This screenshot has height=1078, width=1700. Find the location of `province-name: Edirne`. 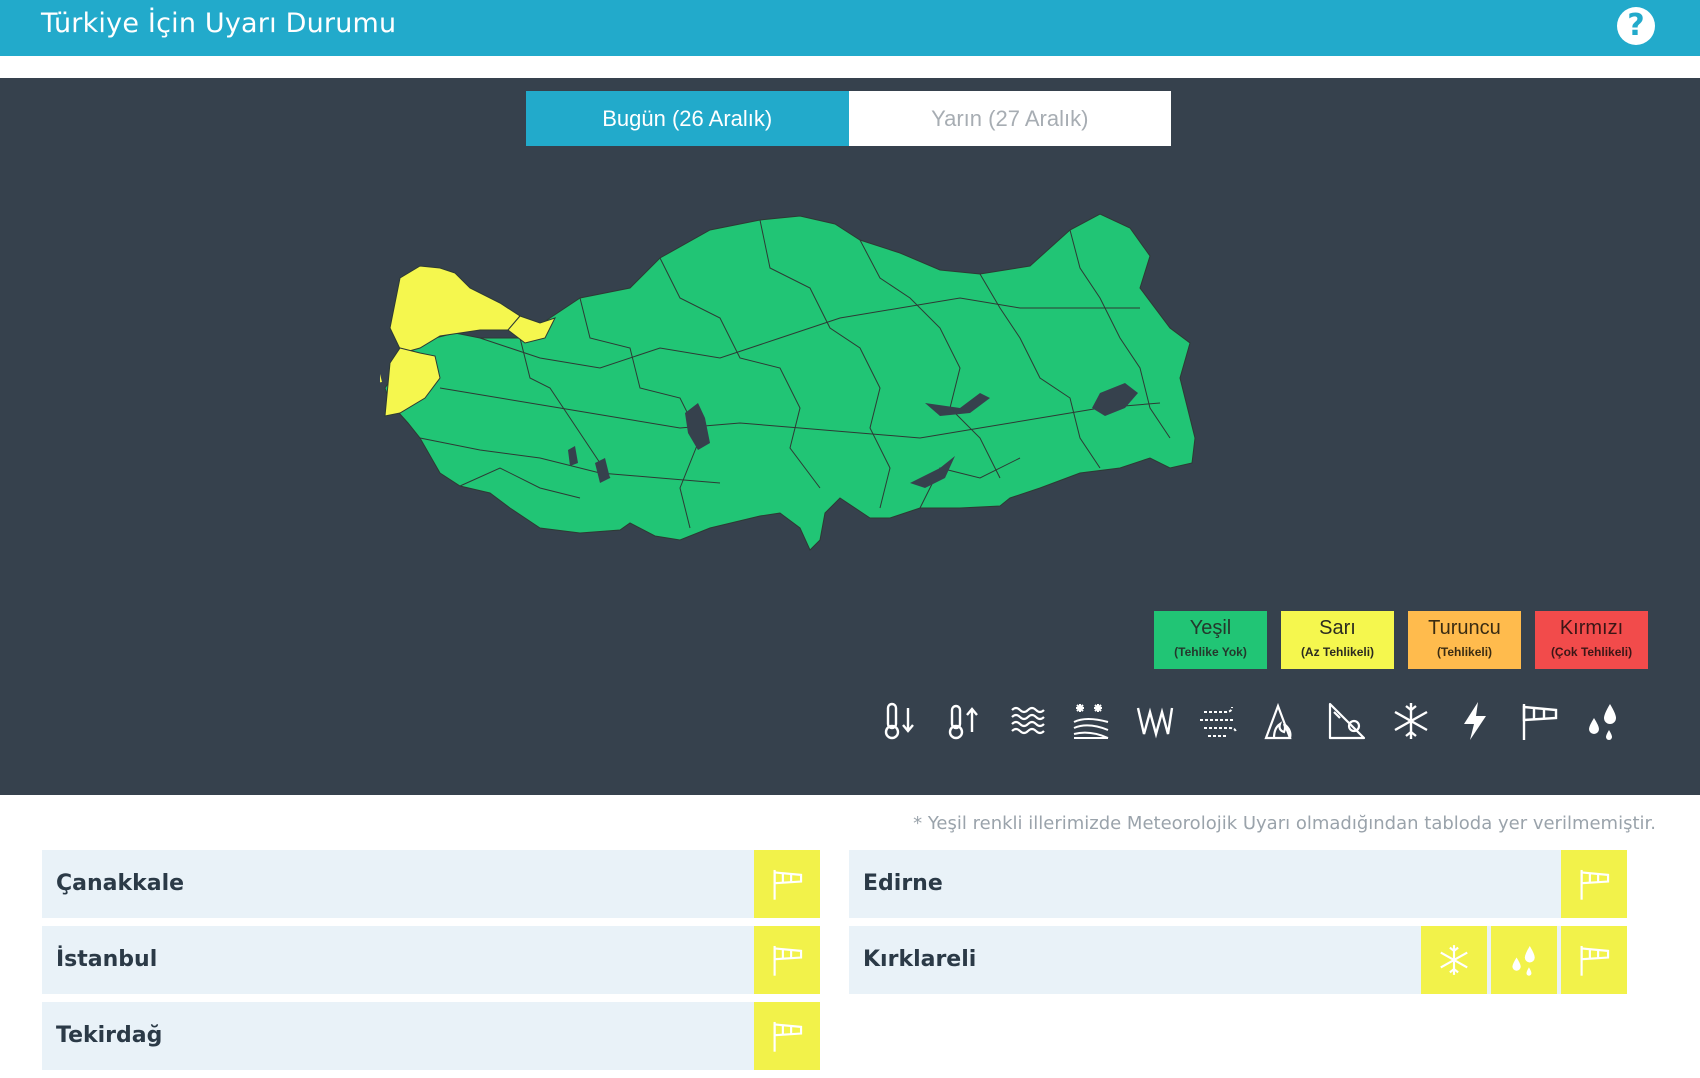

province-name: Edirne is located at coordinates (903, 883).